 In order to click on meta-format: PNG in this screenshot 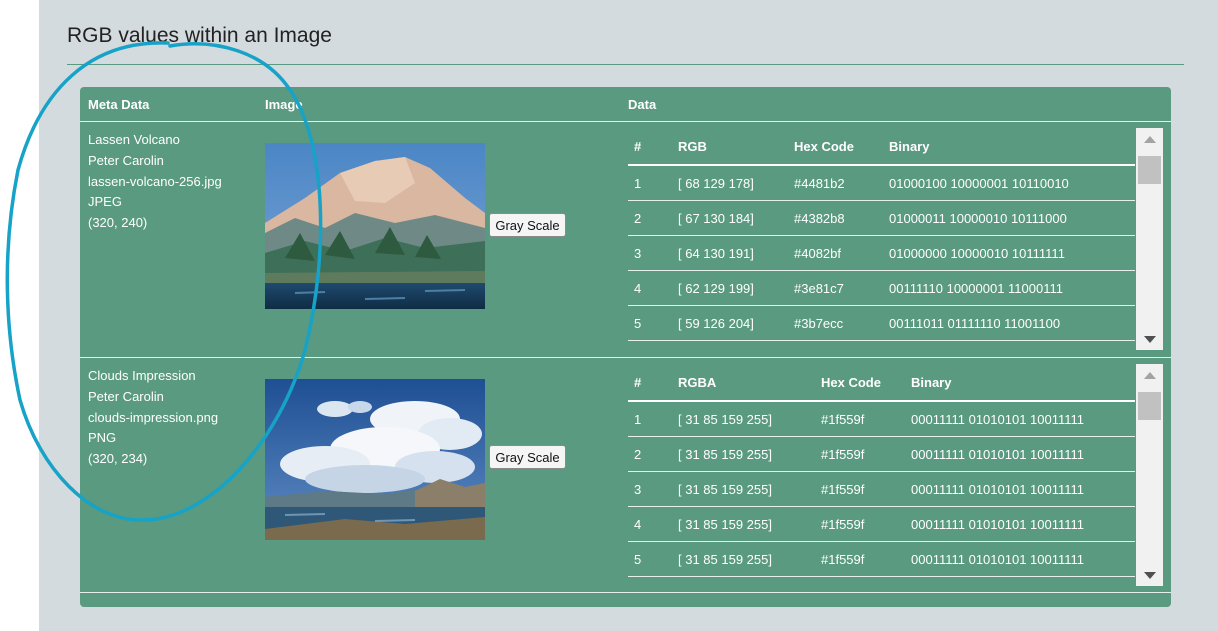, I will do `click(102, 438)`.